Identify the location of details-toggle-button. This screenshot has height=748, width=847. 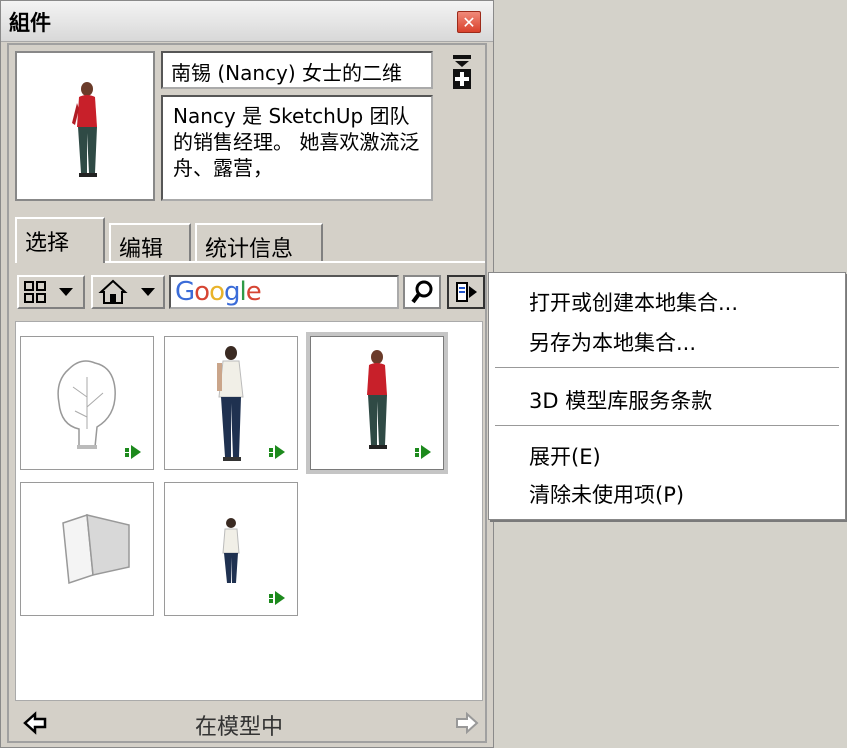
(462, 72).